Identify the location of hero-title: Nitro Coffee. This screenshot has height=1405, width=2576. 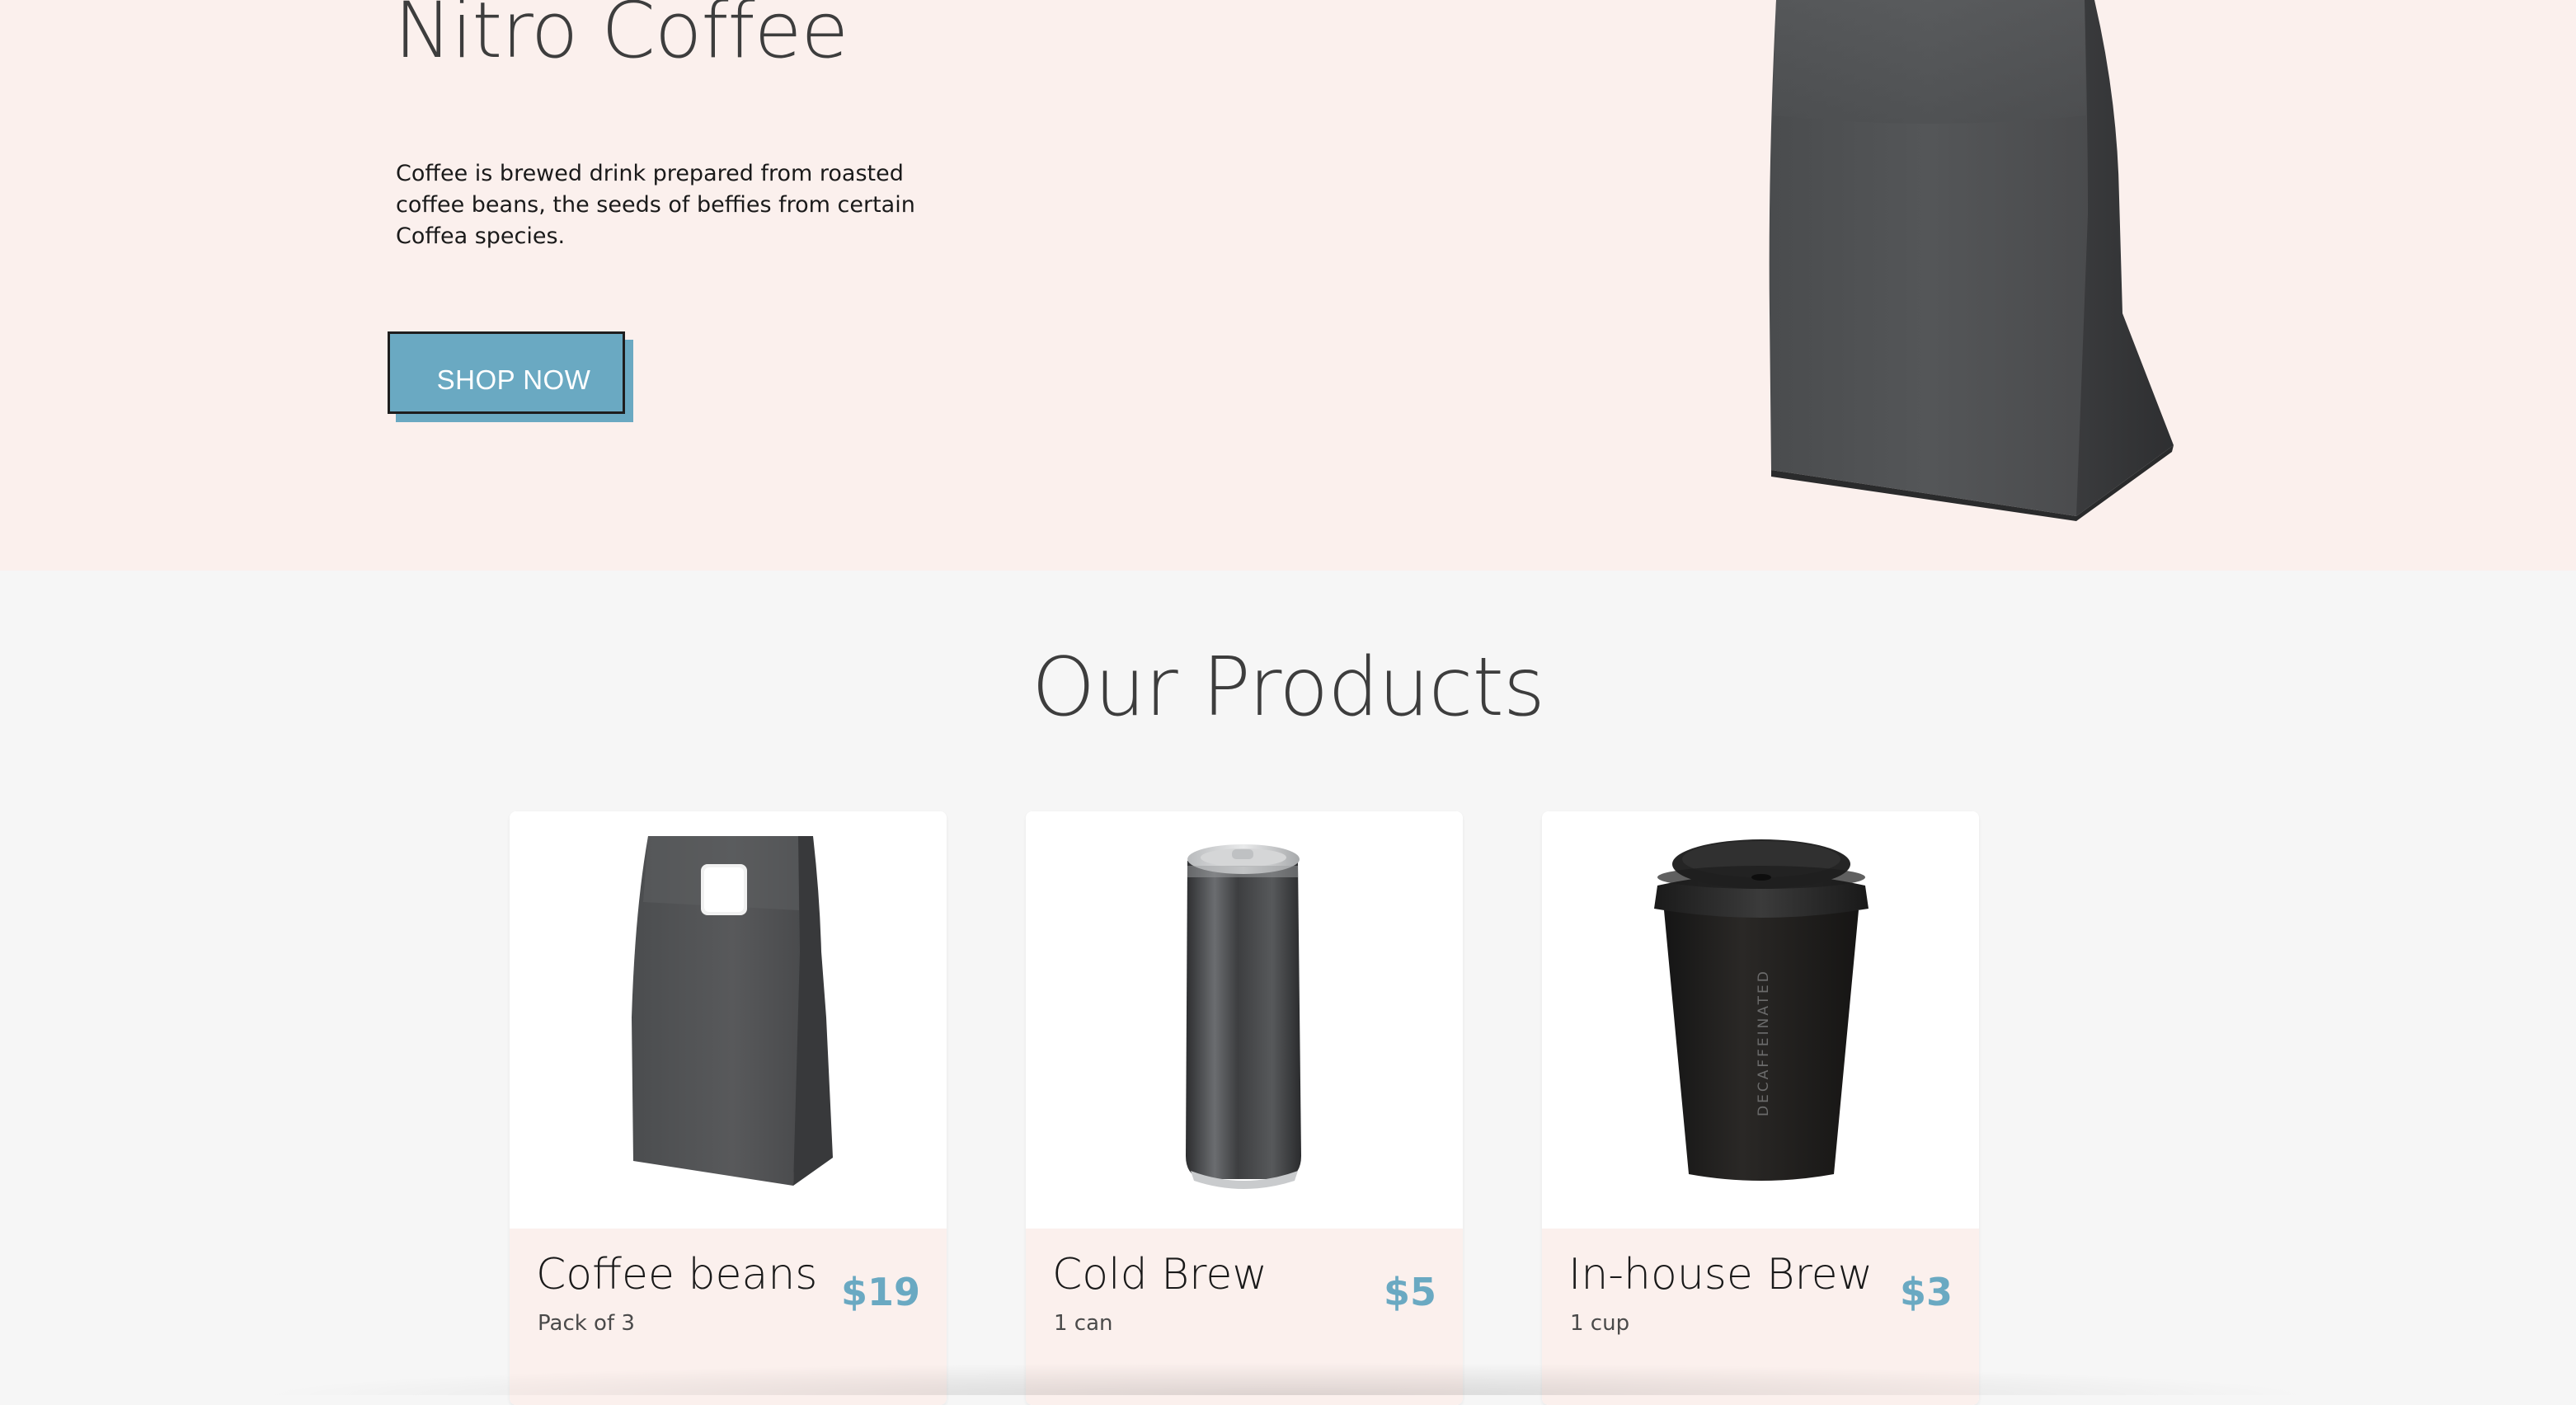
(621, 38).